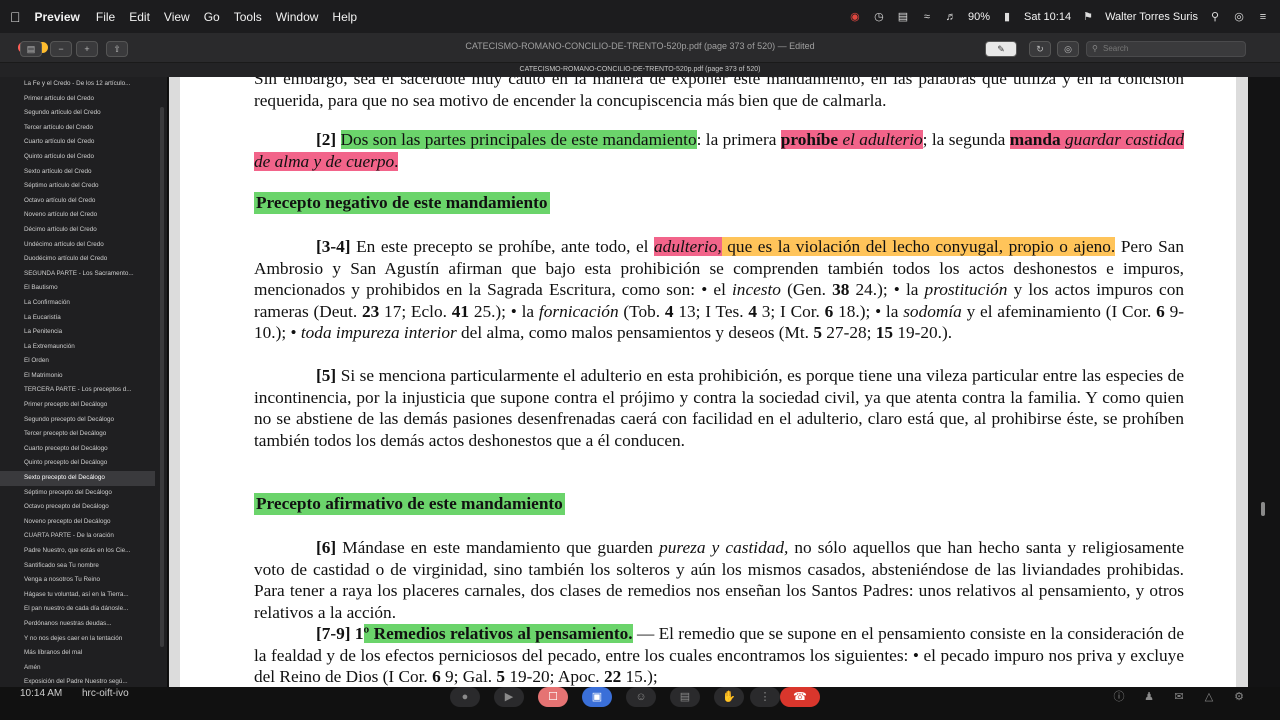  Describe the element at coordinates (460, 311) in the screenshot. I see `text-bold: 41` at that location.